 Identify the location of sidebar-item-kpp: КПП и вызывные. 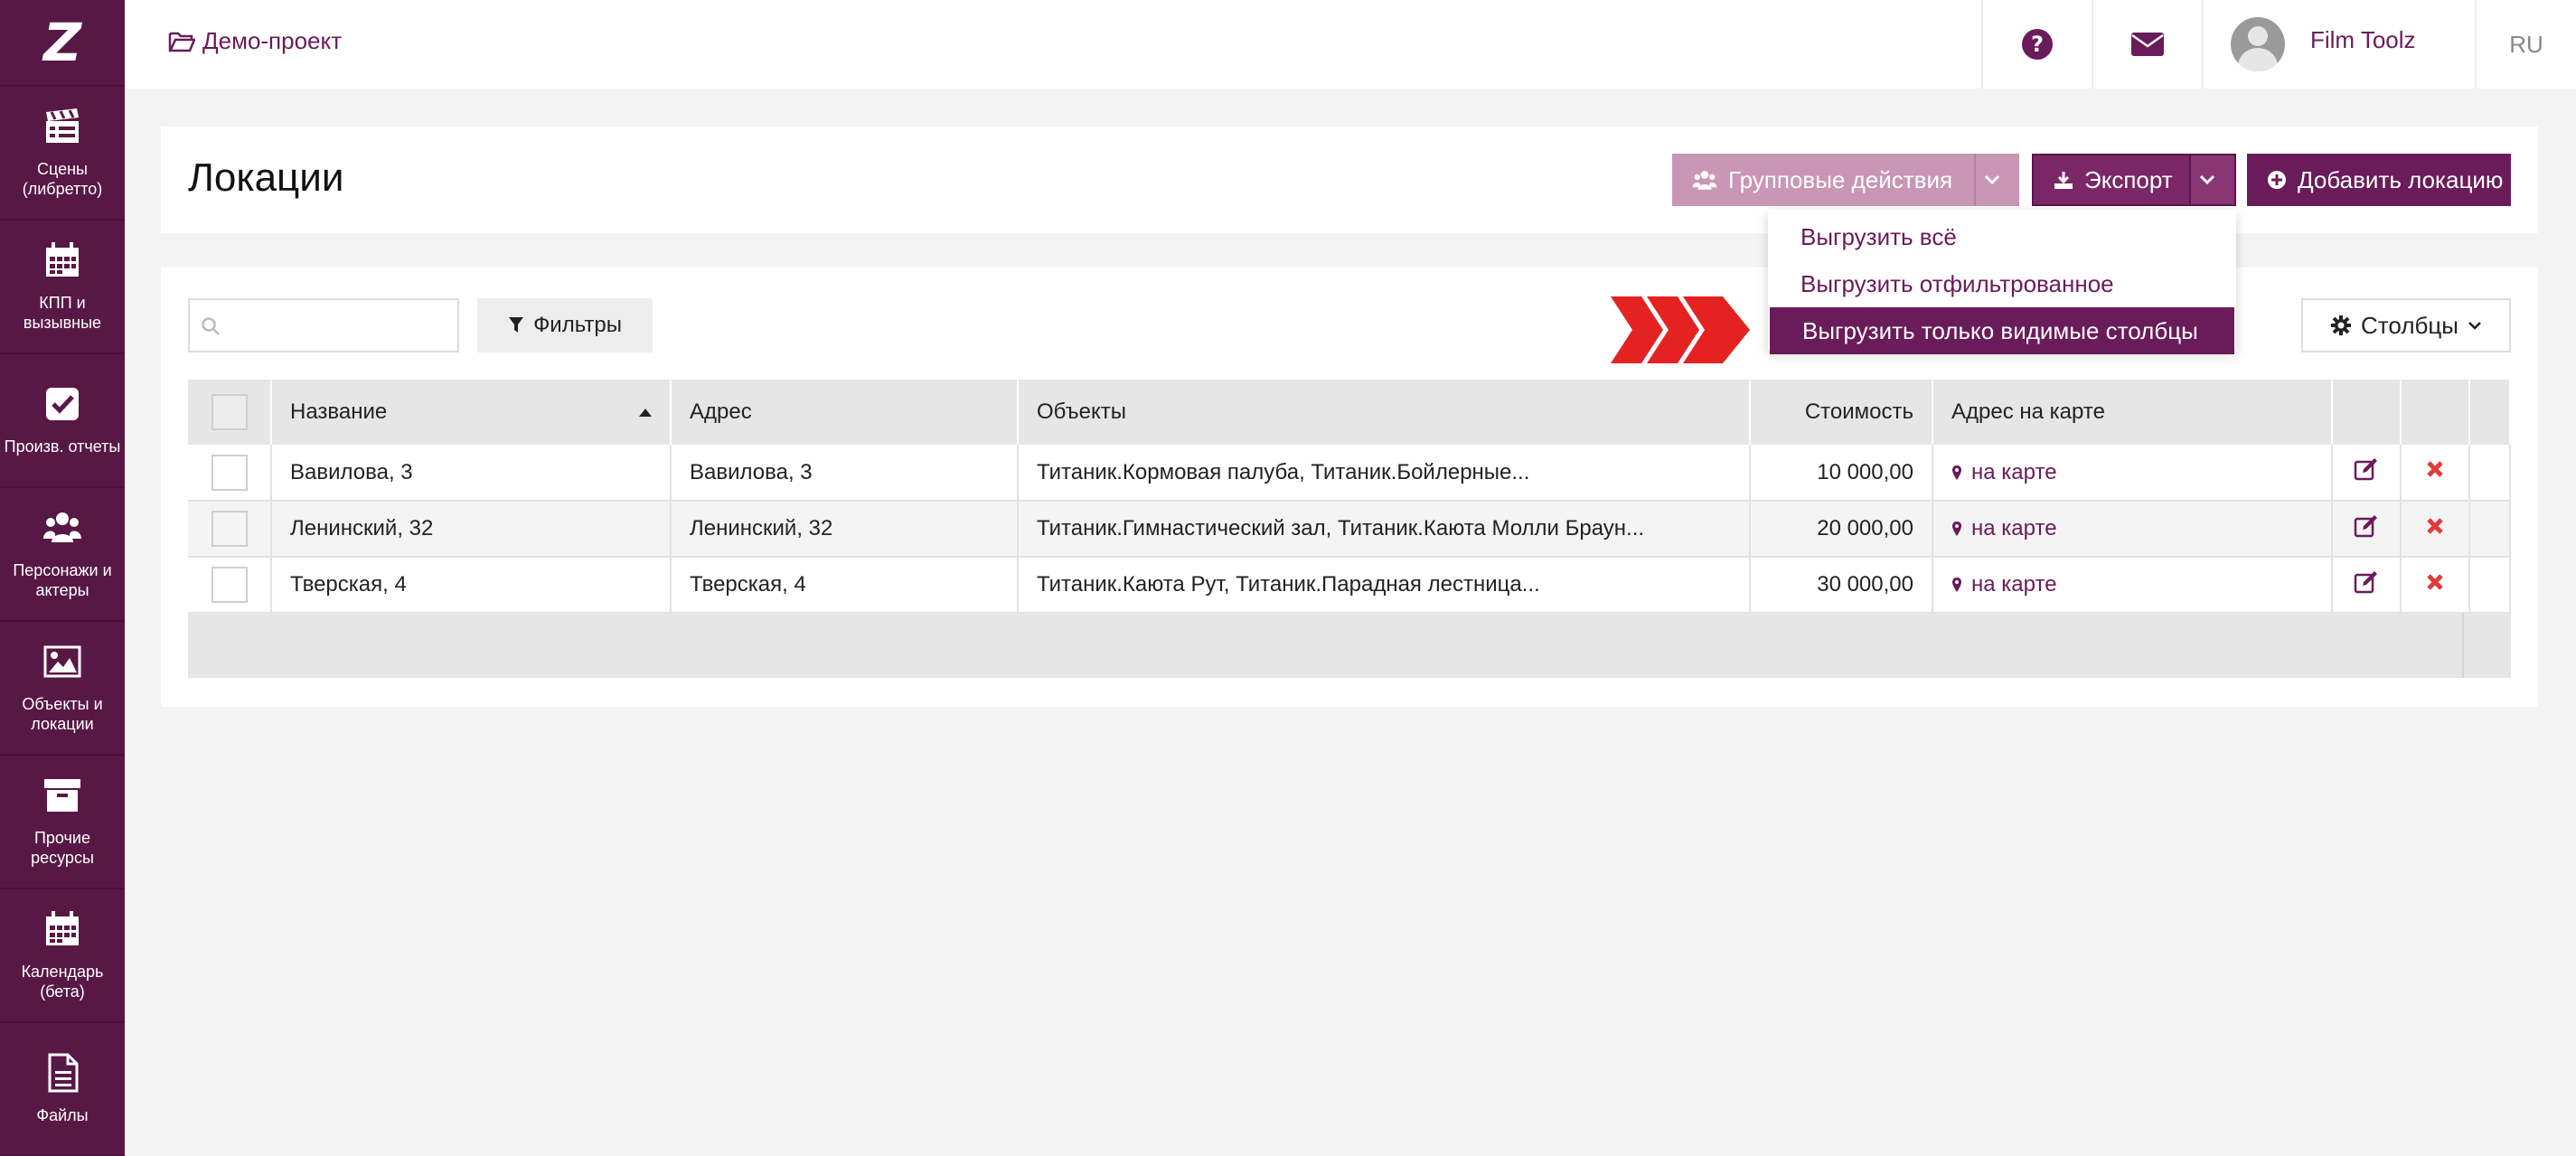
(63, 287).